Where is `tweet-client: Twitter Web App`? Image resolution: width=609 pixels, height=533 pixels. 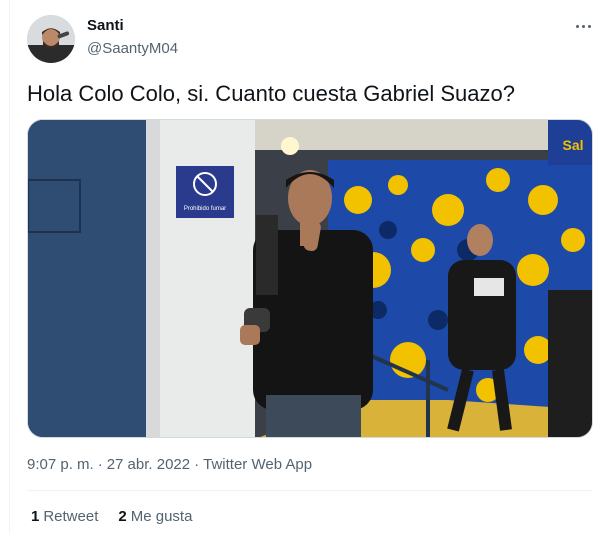
tweet-client: Twitter Web App is located at coordinates (257, 464).